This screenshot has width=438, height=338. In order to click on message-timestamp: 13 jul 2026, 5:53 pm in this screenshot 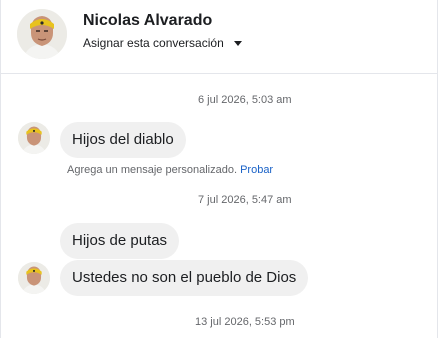, I will do `click(245, 322)`.